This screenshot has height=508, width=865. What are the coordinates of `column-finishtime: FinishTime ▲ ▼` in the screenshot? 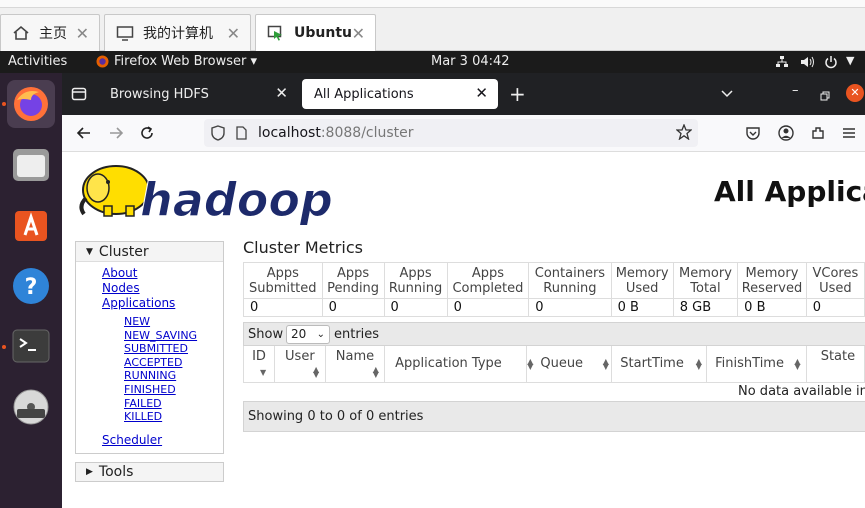 It's located at (756, 364).